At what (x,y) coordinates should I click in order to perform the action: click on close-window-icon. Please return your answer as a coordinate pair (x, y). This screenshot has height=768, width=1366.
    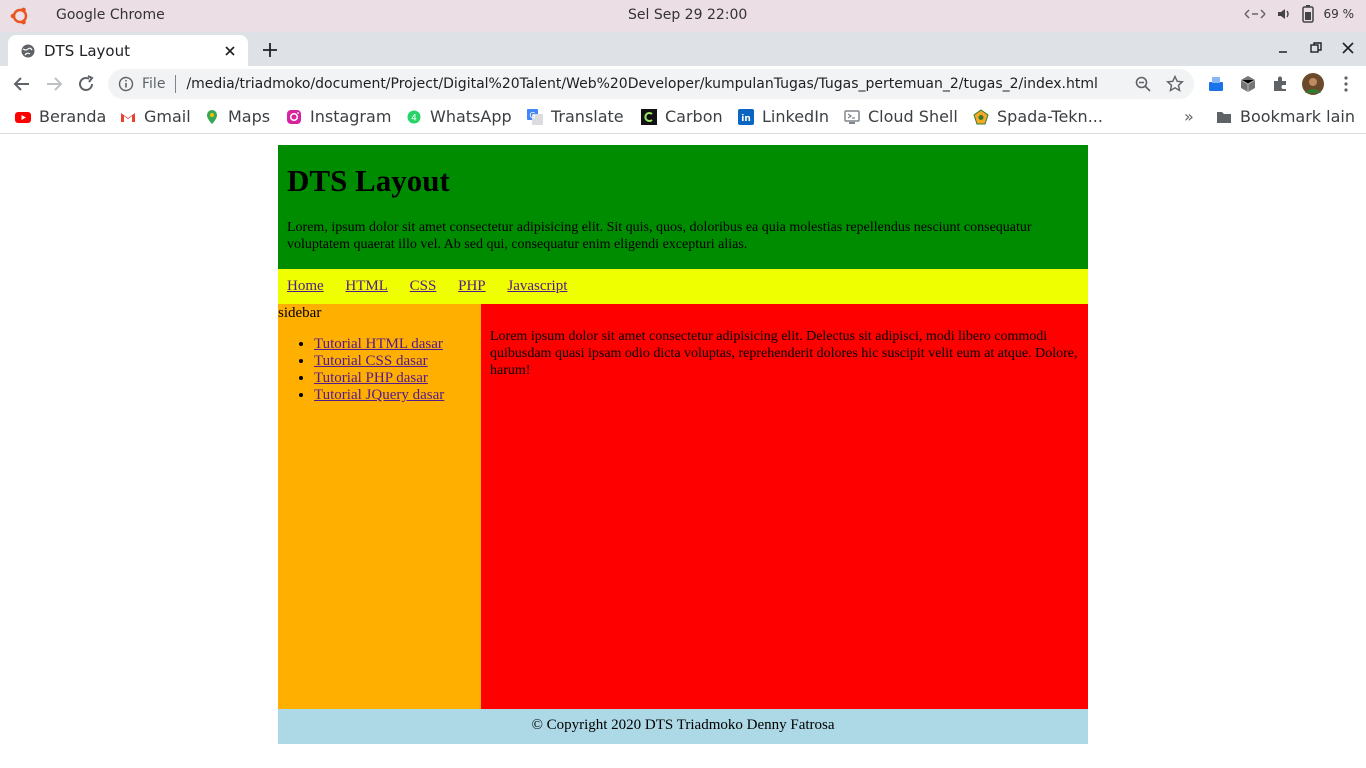
    Looking at the image, I should click on (1348, 48).